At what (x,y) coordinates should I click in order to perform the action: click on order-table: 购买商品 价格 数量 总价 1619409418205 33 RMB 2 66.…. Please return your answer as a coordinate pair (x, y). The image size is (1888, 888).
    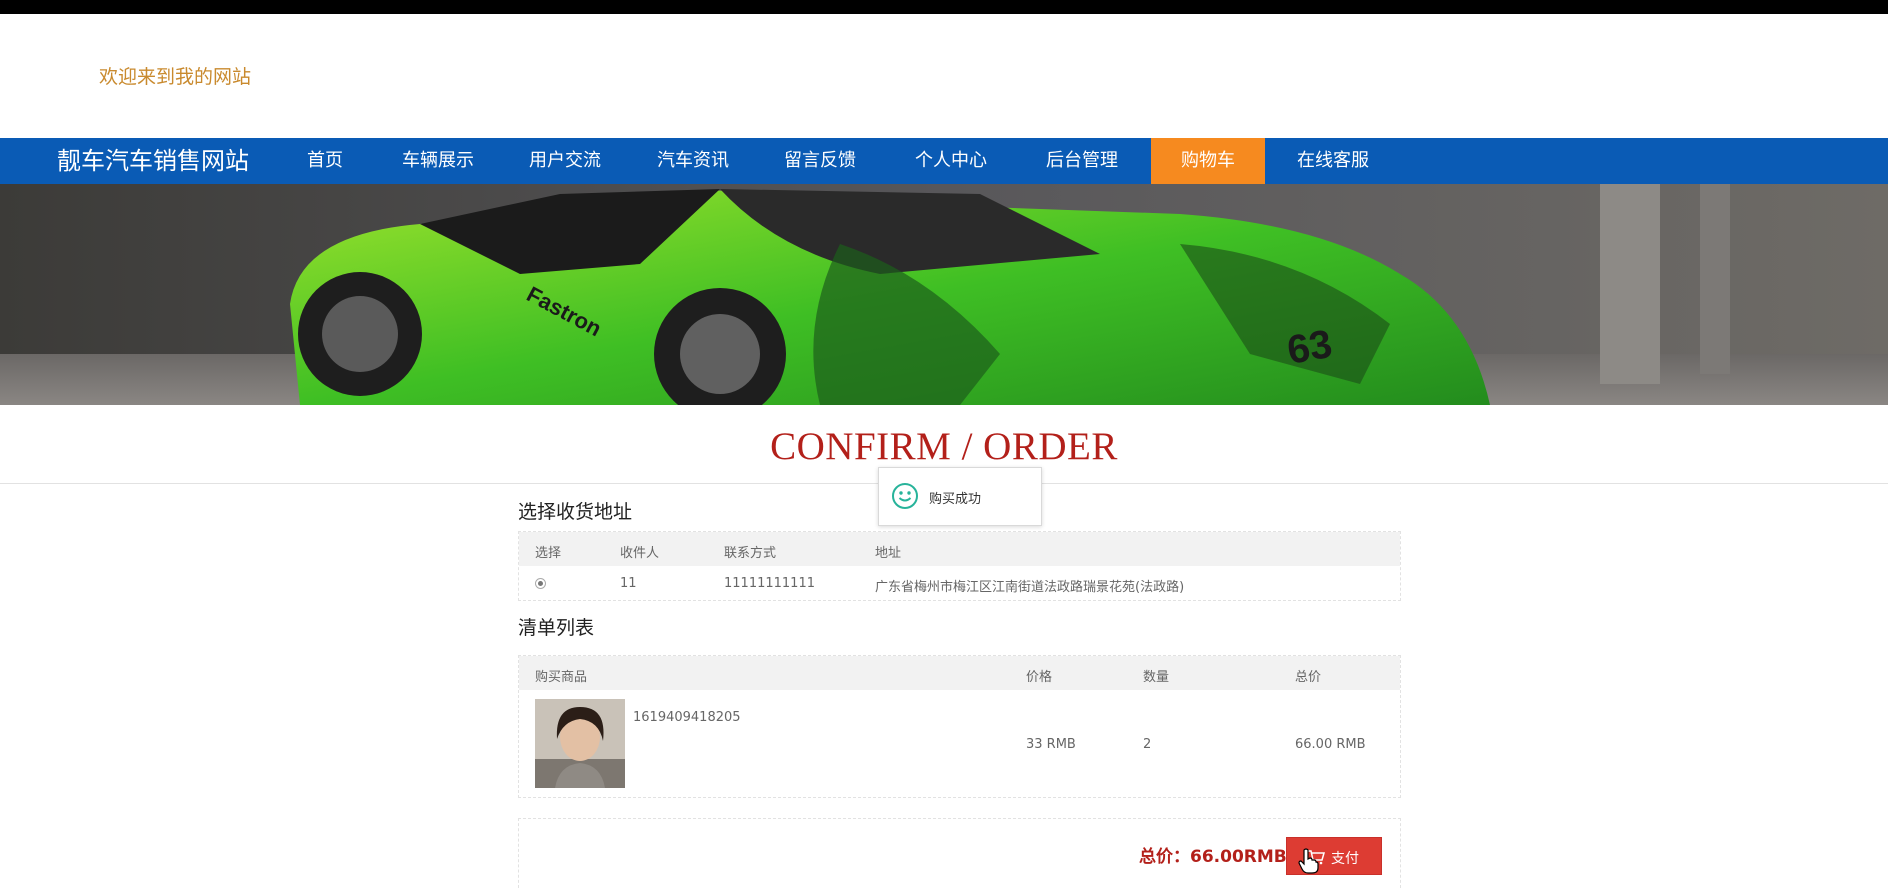
    Looking at the image, I should click on (959, 726).